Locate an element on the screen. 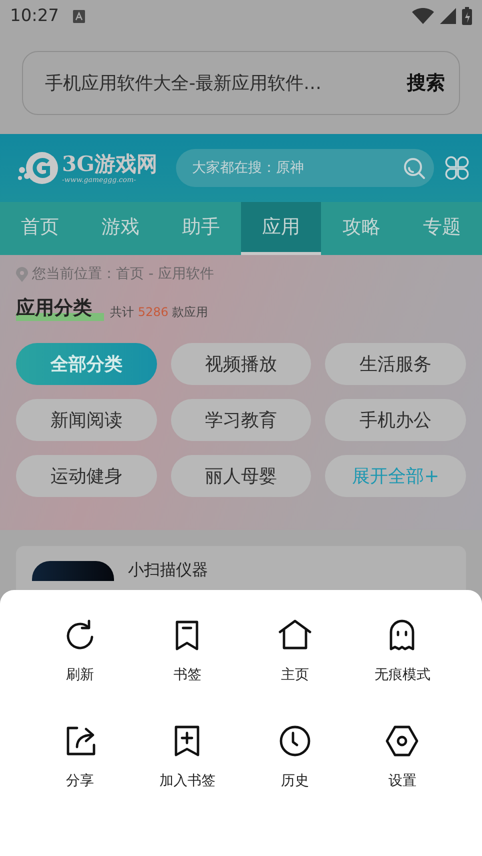  category-chip: 生活服务 is located at coordinates (395, 364).